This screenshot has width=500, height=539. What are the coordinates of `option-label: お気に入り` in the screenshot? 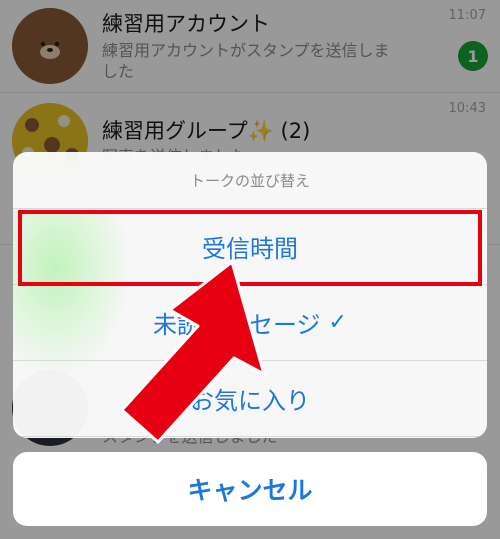 It's located at (250, 401).